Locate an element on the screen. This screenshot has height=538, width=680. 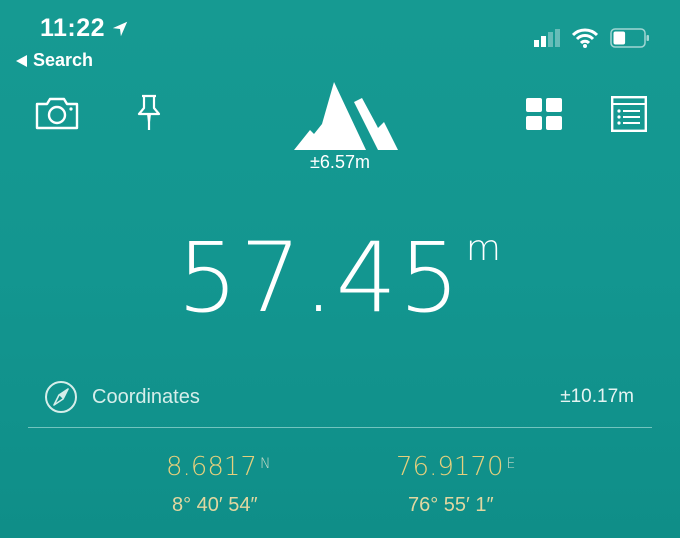
camera-button is located at coordinates (57, 113).